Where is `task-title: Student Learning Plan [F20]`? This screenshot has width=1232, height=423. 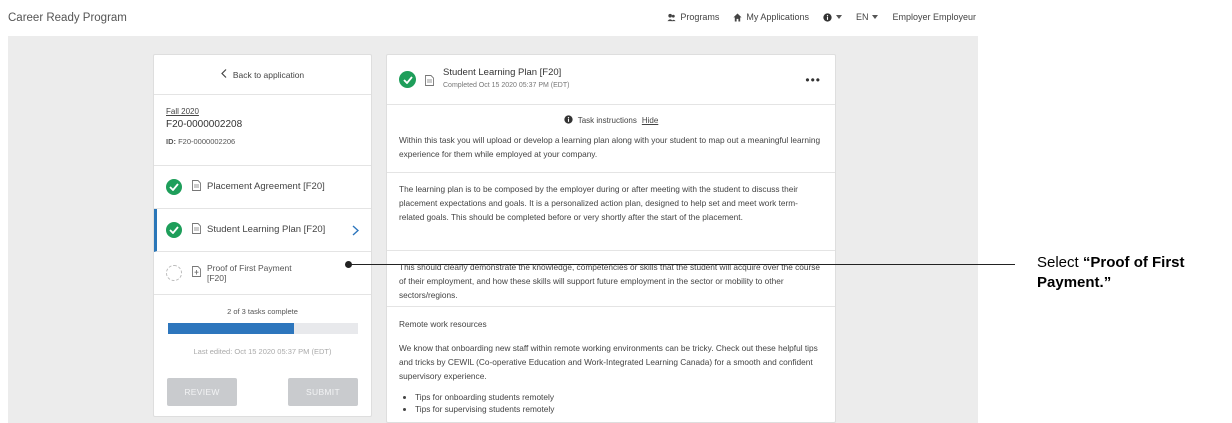
task-title: Student Learning Plan [F20] is located at coordinates (502, 72).